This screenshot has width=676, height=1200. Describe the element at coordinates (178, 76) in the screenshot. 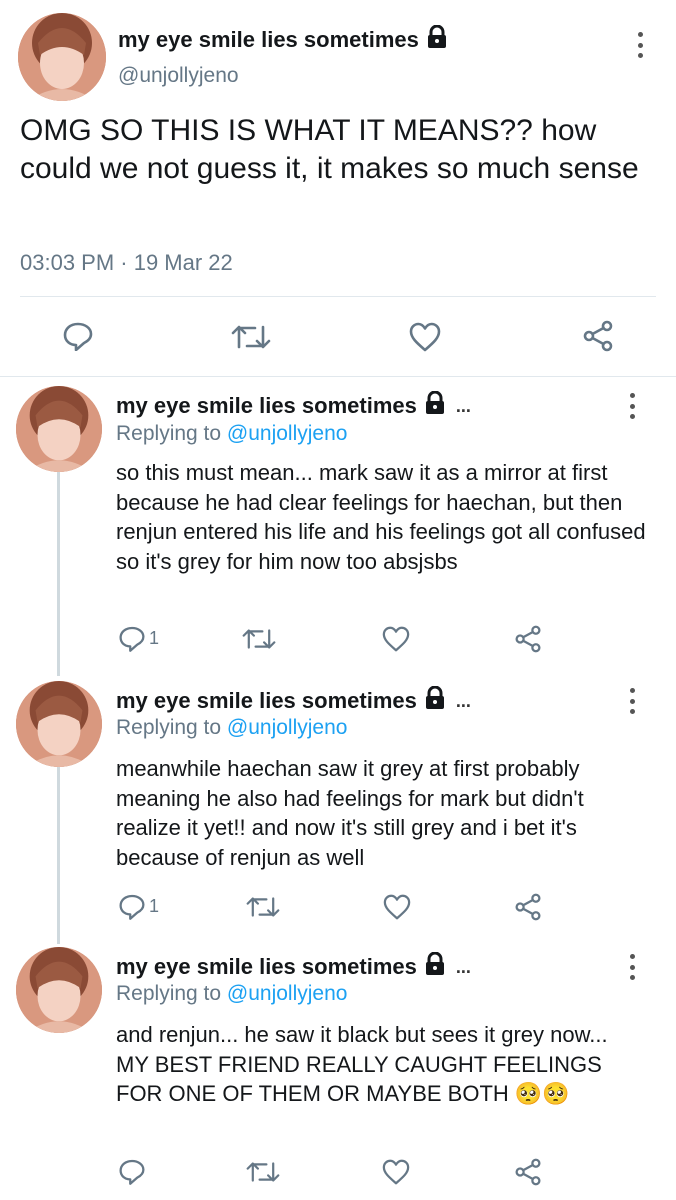

I see `handle: @unjollyjeno` at that location.